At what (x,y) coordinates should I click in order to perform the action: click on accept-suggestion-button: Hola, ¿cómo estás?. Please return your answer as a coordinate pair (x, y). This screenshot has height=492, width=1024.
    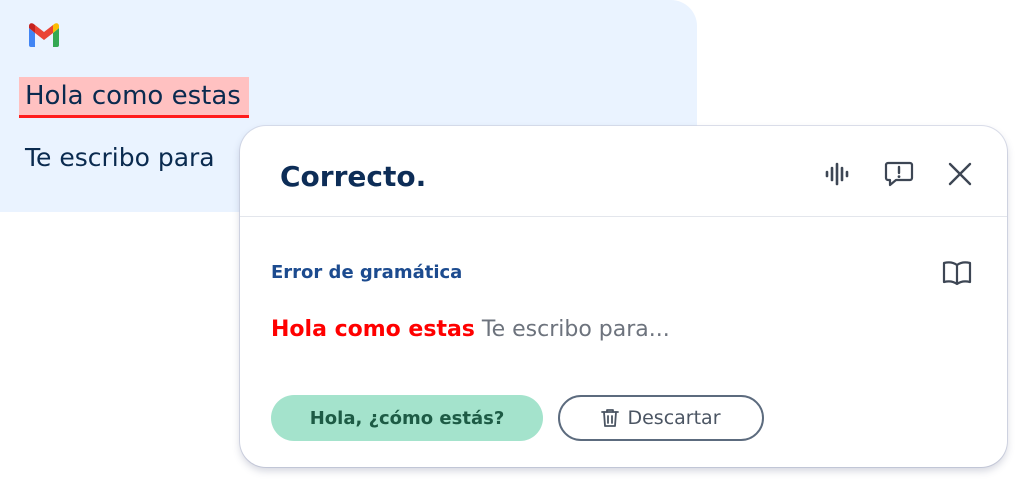
    Looking at the image, I should click on (407, 418).